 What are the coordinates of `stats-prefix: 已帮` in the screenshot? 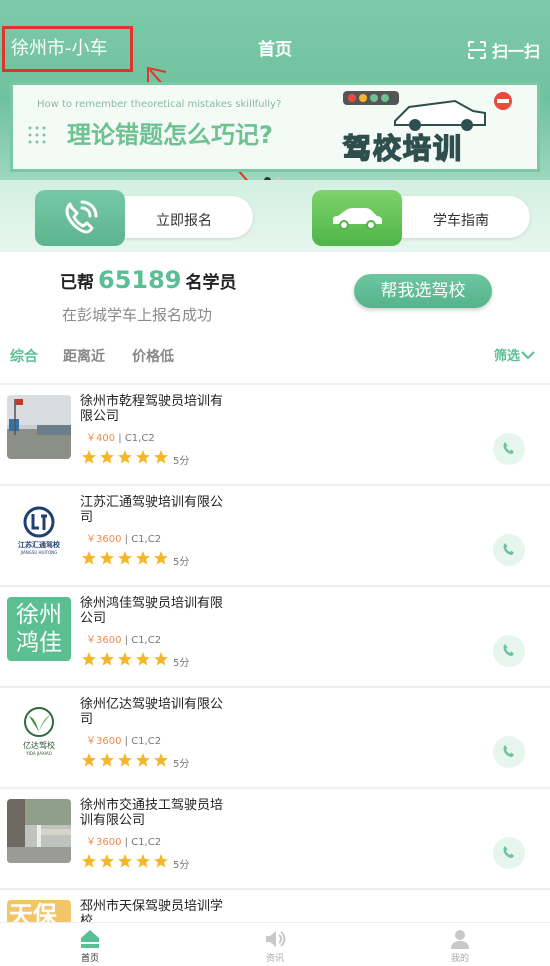 It's located at (77, 283).